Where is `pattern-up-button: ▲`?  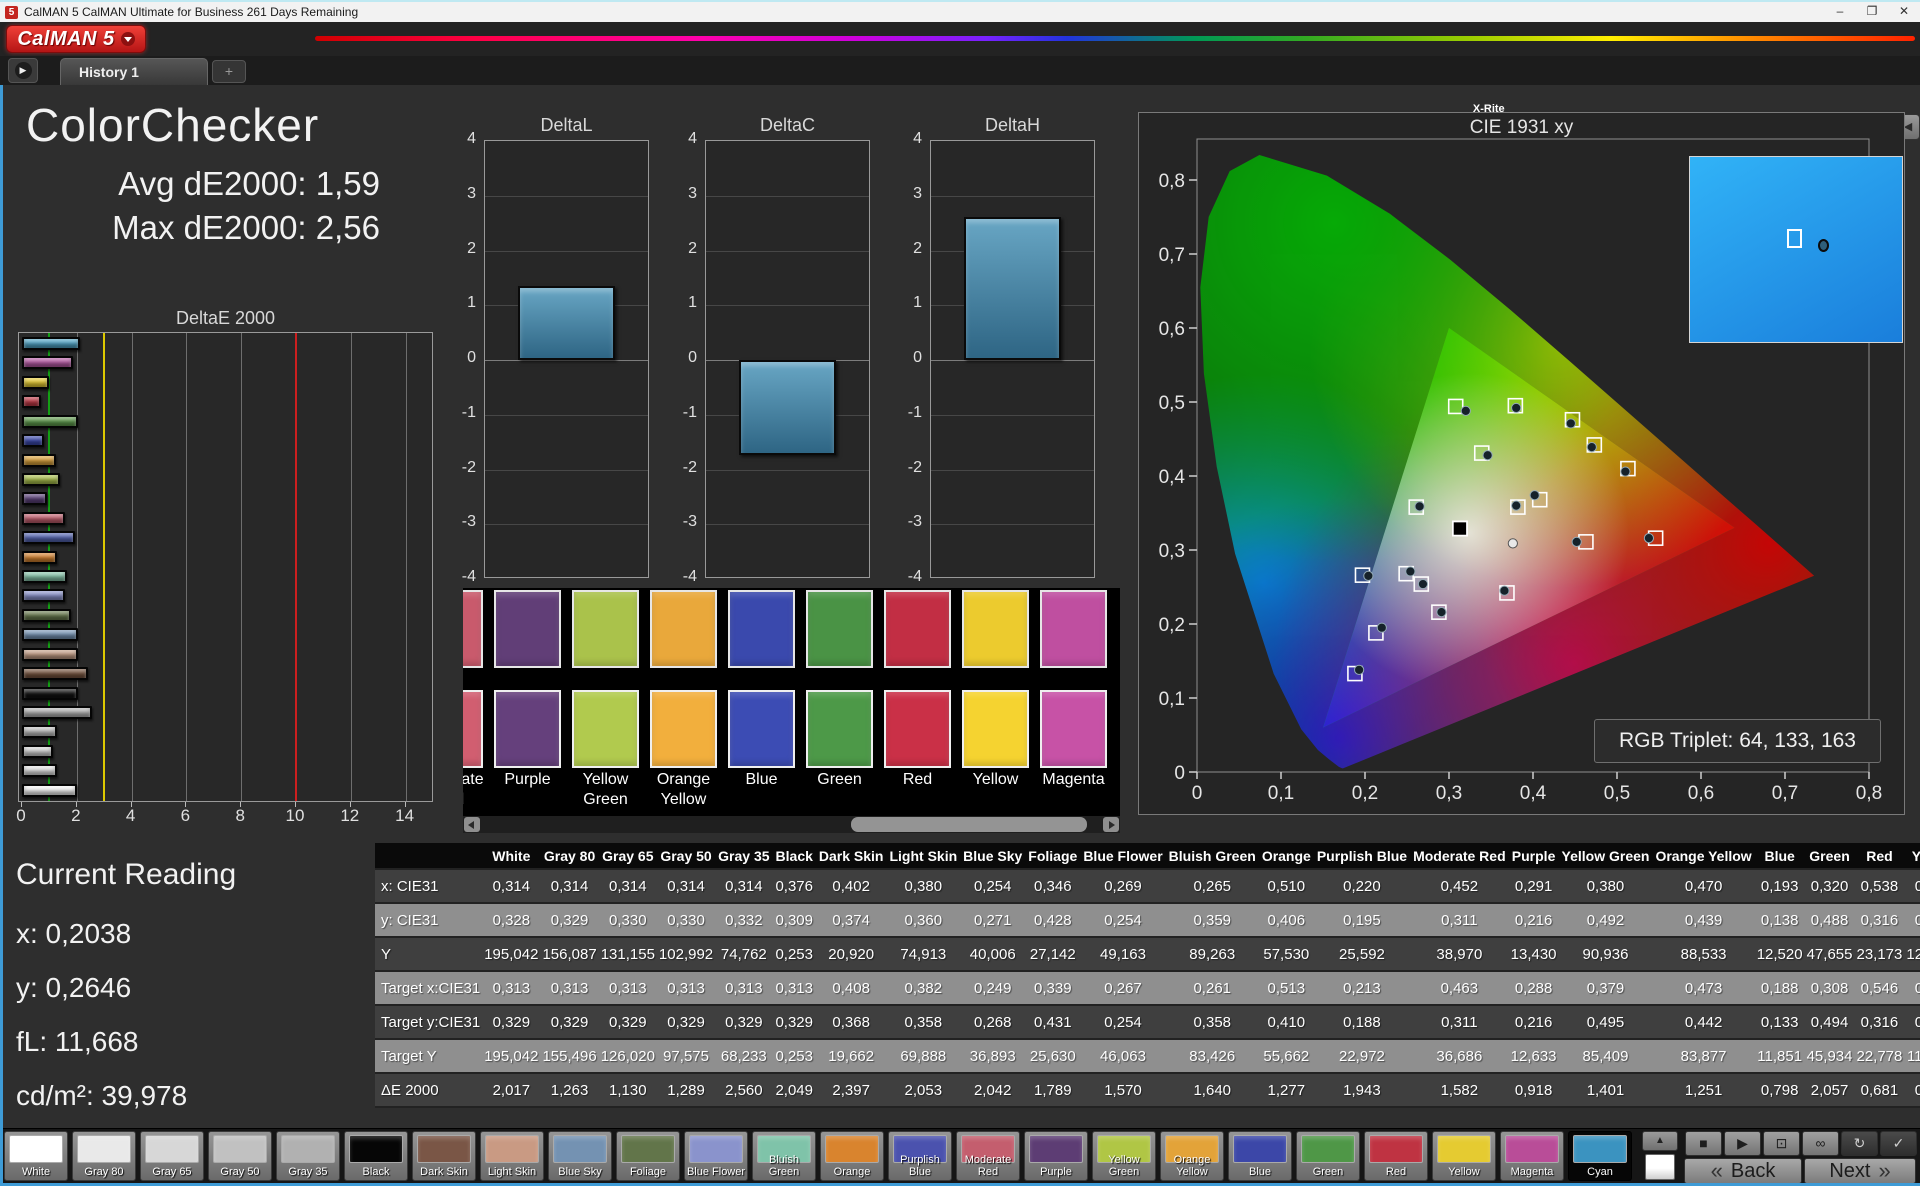
pattern-up-button: ▲ is located at coordinates (1660, 1141).